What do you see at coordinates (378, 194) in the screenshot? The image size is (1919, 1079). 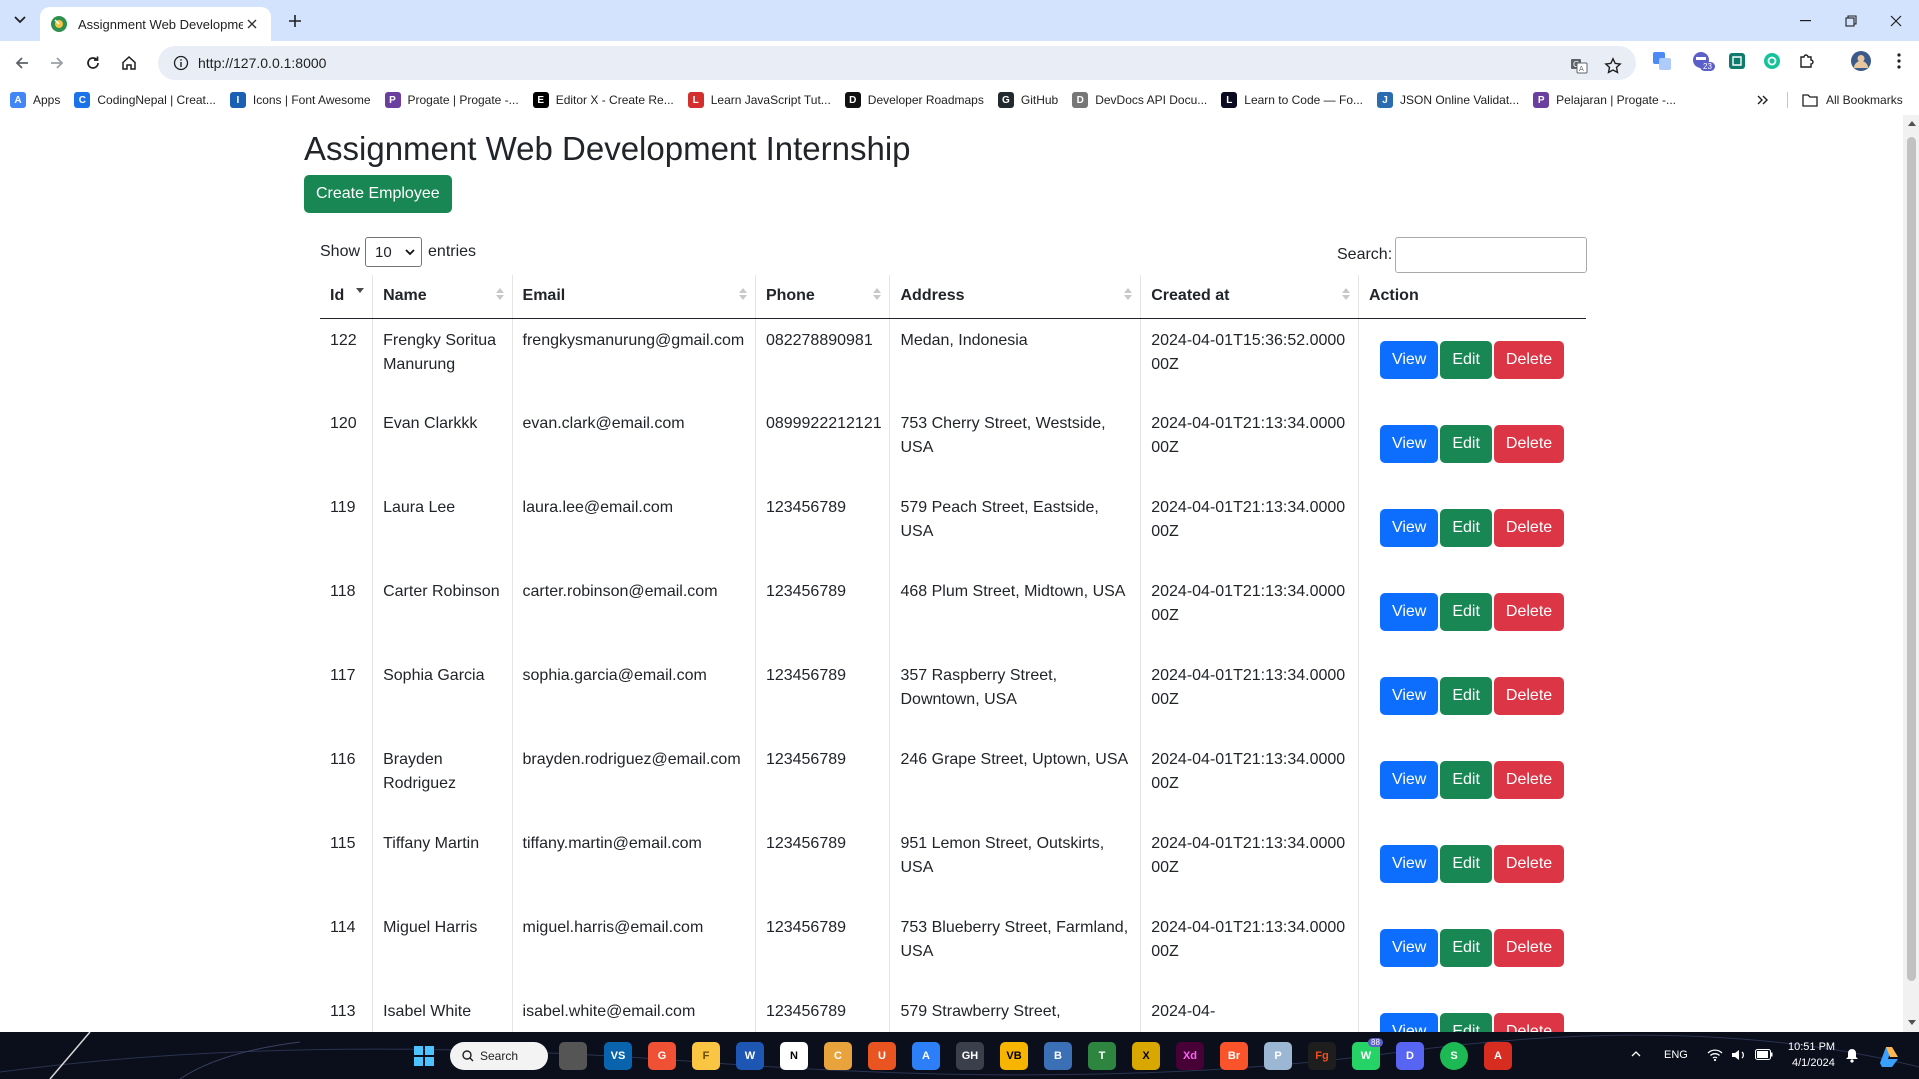 I see `create-employee-button: Create Employee` at bounding box center [378, 194].